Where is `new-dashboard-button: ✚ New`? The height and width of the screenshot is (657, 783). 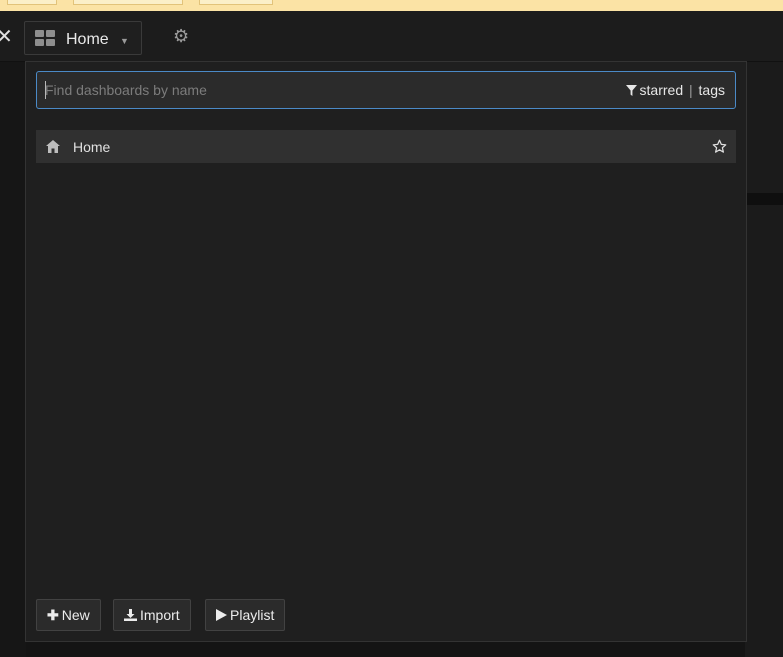
new-dashboard-button: ✚ New is located at coordinates (68, 615).